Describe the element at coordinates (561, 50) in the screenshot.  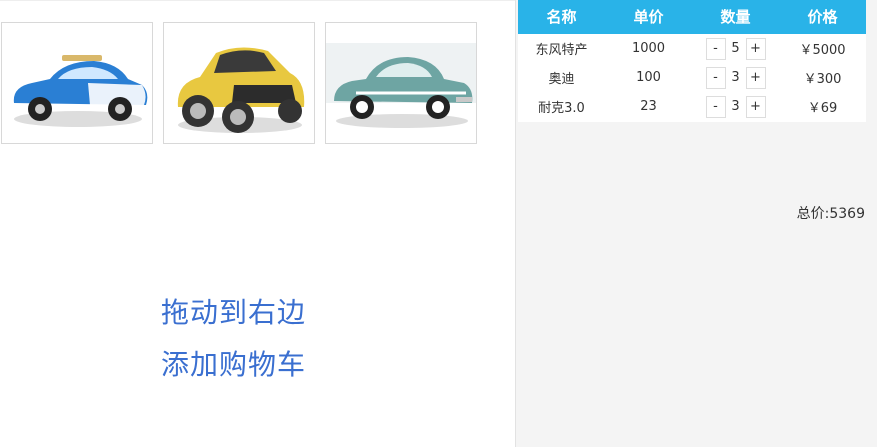
I see `item-name: 东风特产` at that location.